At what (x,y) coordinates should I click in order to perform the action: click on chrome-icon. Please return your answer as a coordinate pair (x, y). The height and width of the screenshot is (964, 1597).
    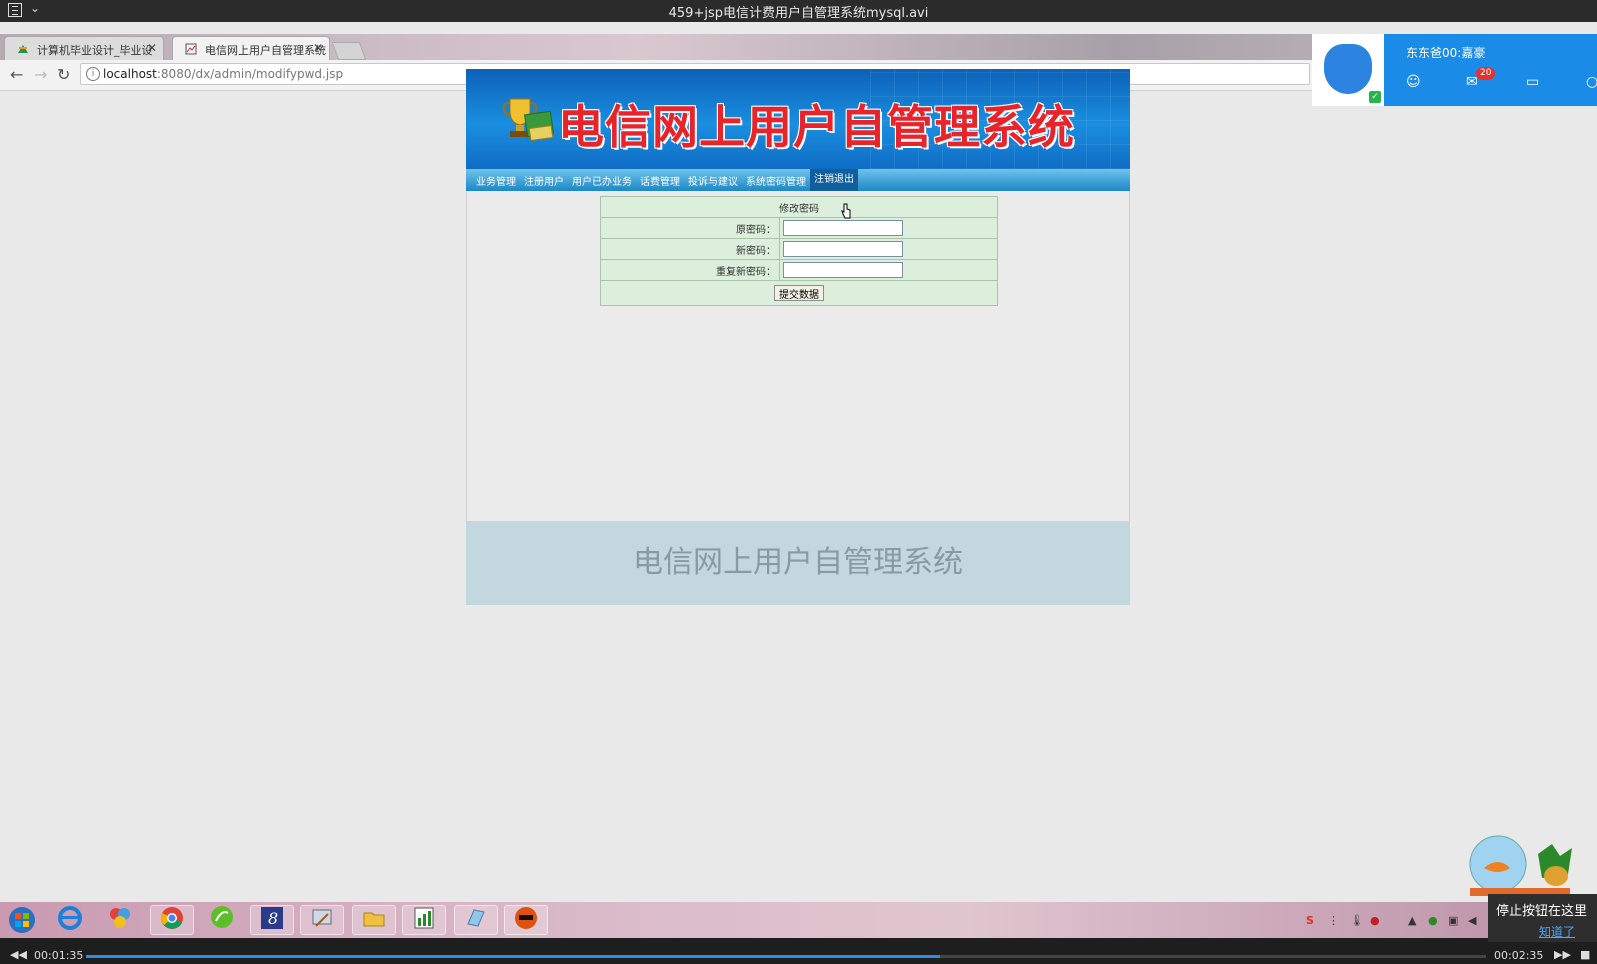
    Looking at the image, I should click on (172, 920).